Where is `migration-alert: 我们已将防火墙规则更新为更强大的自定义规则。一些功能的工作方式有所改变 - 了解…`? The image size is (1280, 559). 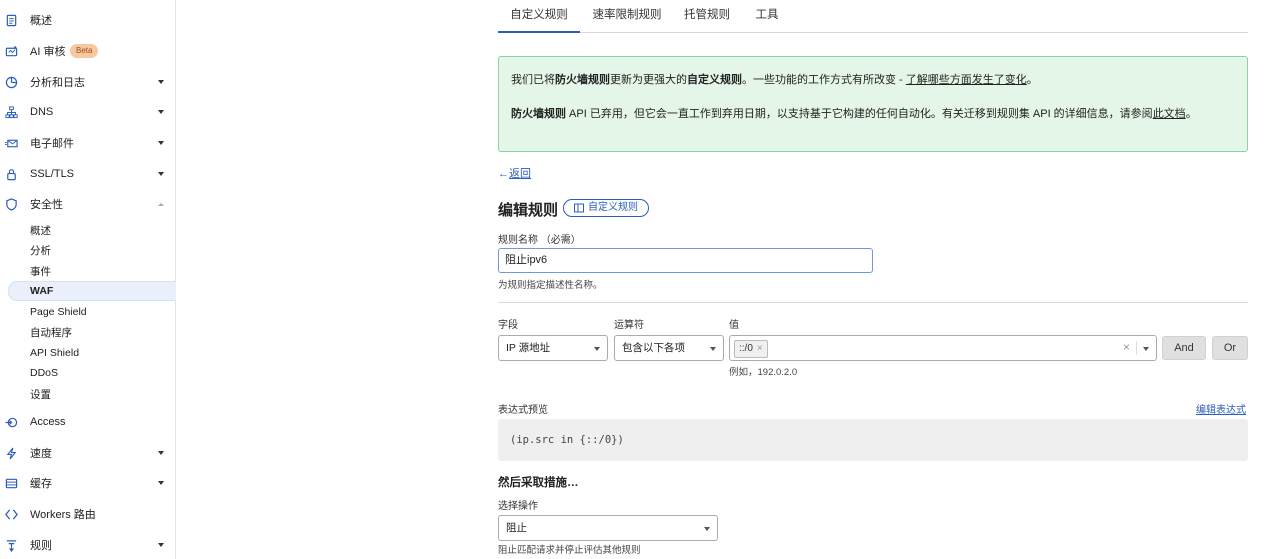
migration-alert: 我们已将防火墙规则更新为更强大的自定义规则。一些功能的工作方式有所改变 - 了解… is located at coordinates (873, 104).